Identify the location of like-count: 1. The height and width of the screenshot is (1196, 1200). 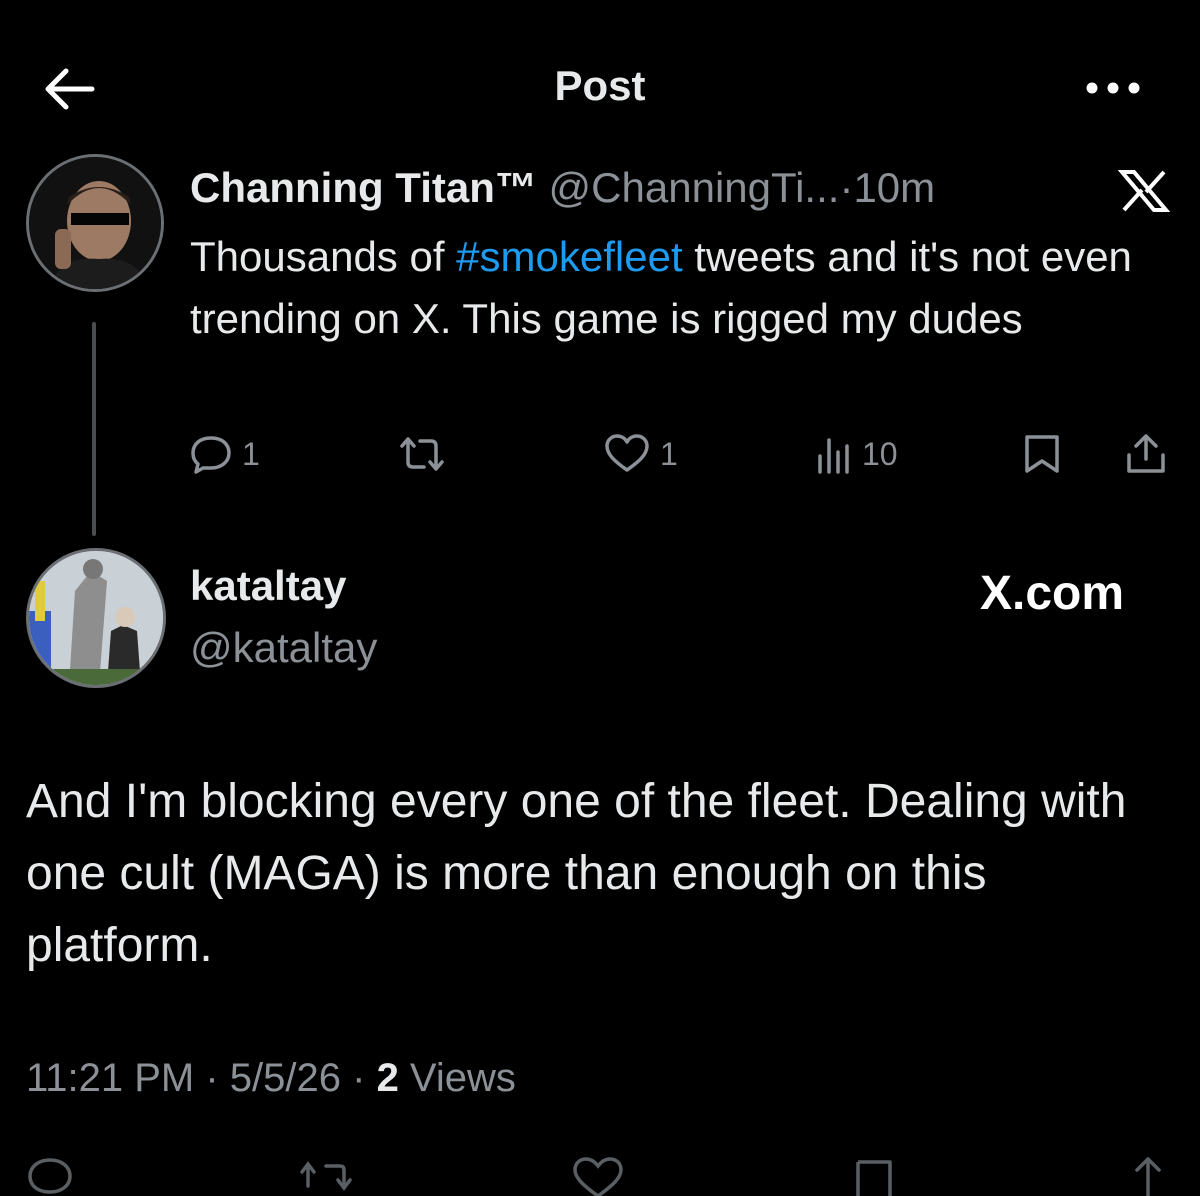
(669, 453).